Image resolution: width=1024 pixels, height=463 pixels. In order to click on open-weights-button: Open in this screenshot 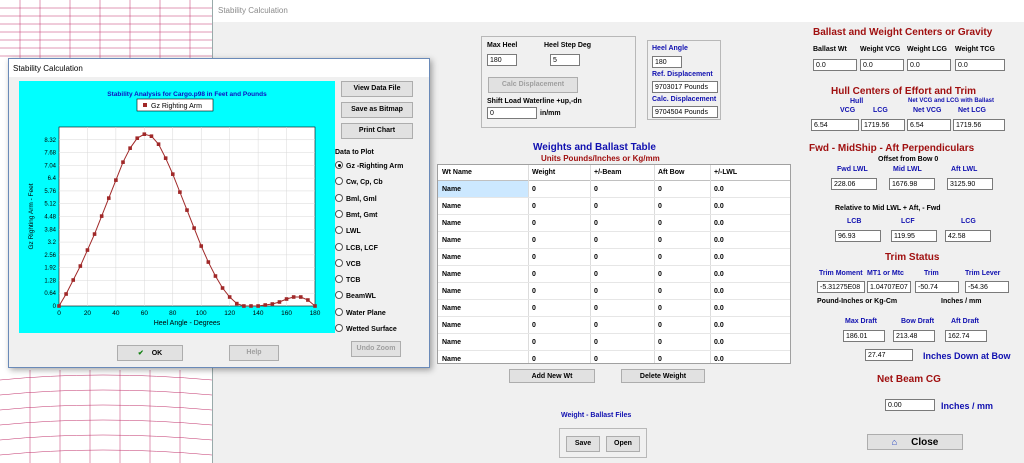, I will do `click(623, 444)`.